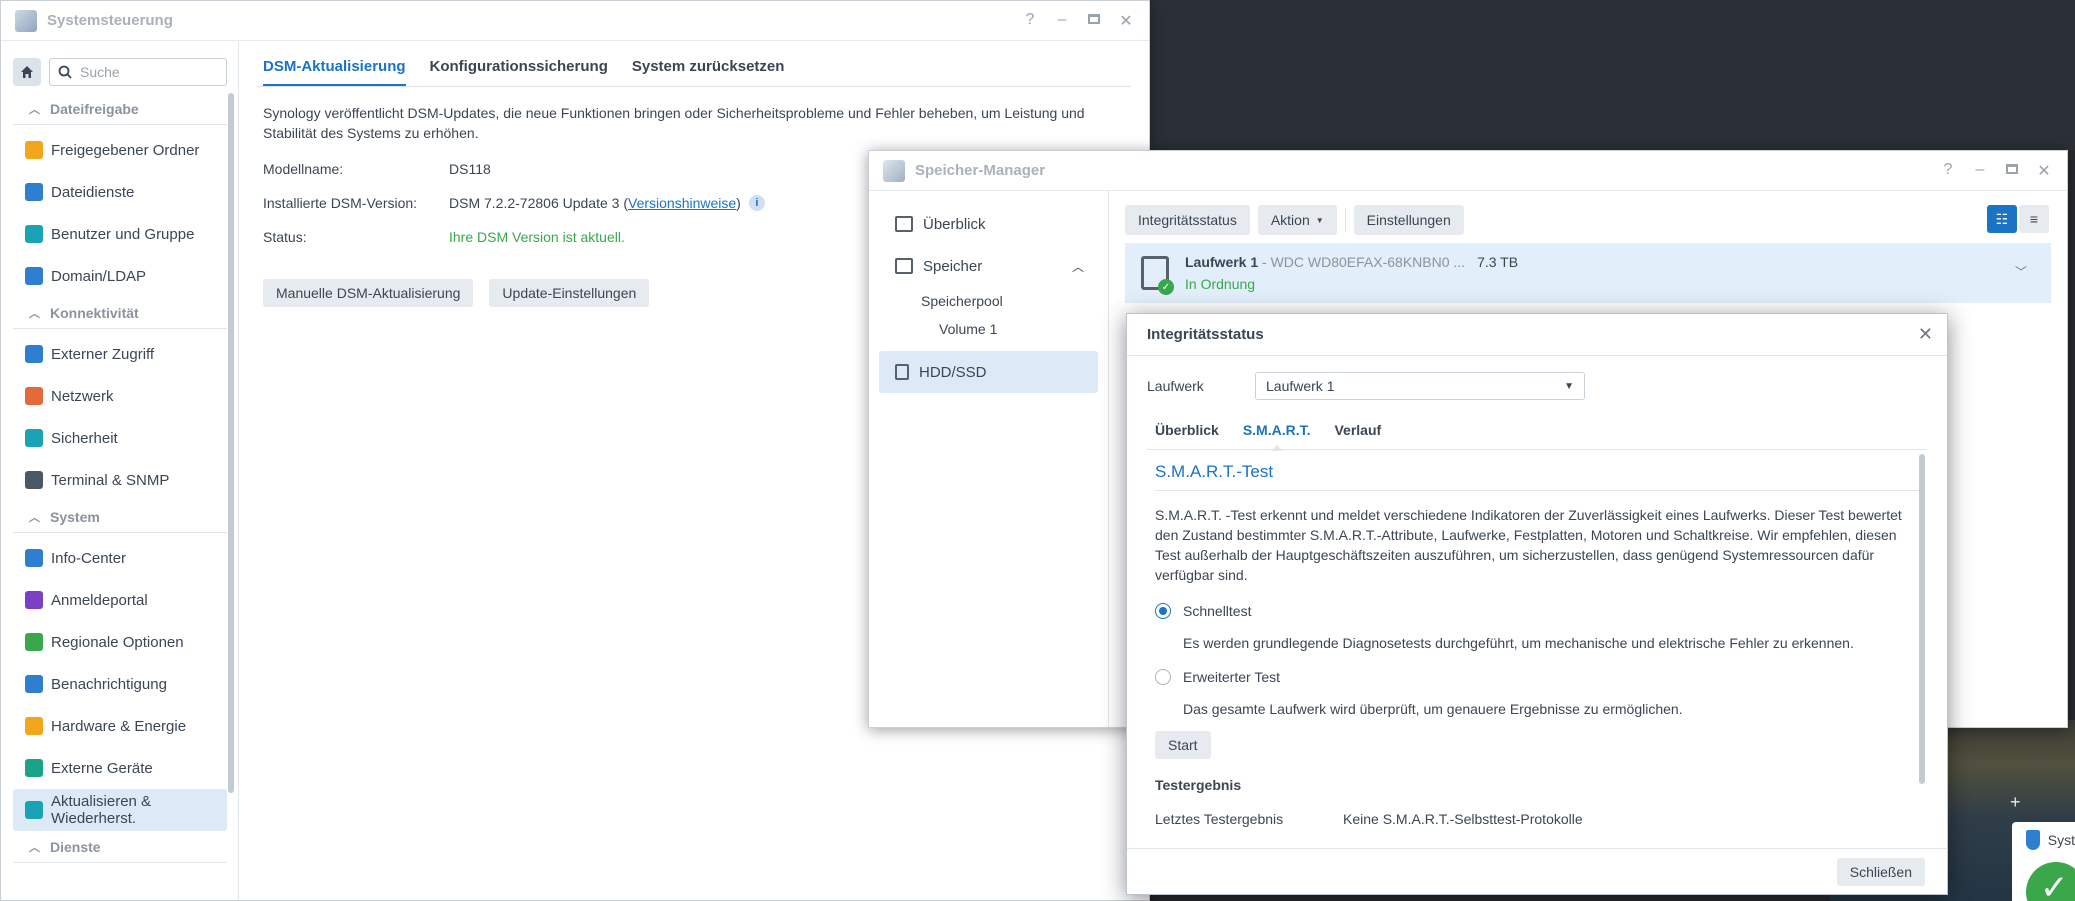  Describe the element at coordinates (2021, 271) in the screenshot. I see `chevron-down-icon: ﹀` at that location.